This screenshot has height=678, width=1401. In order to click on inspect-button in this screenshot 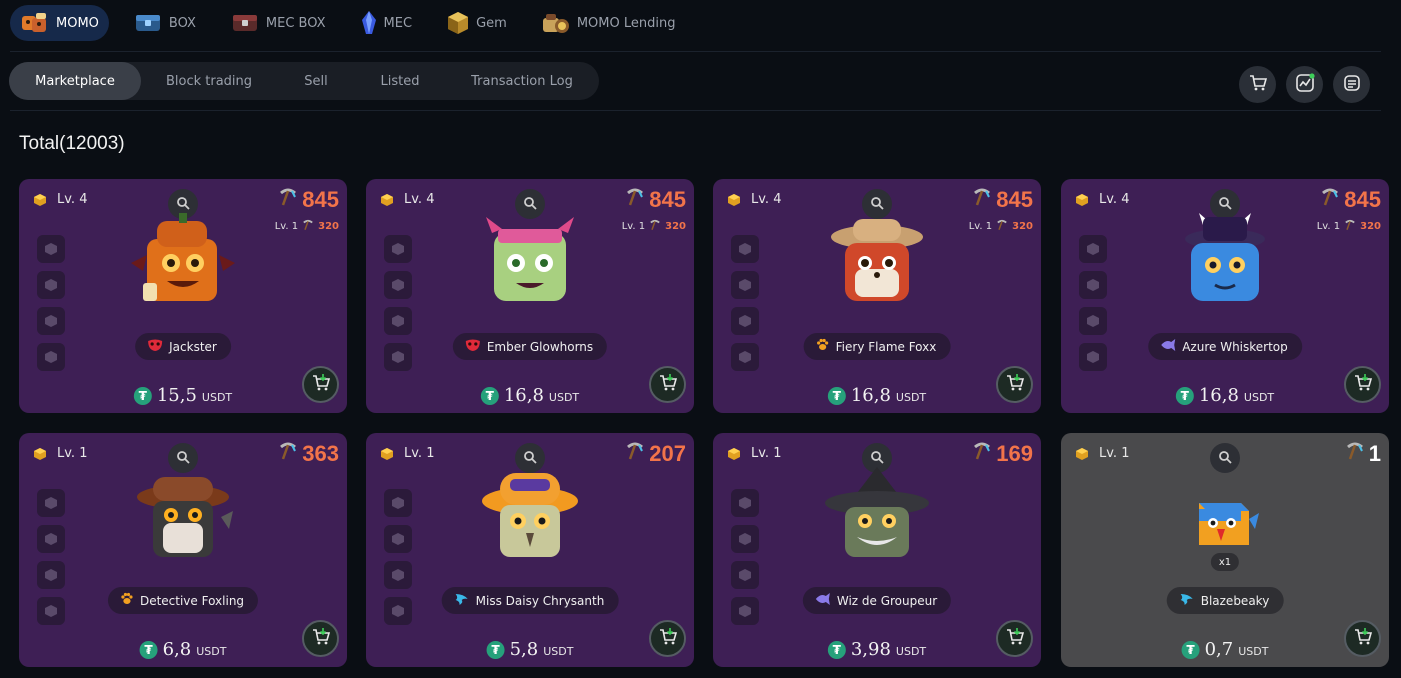, I will do `click(1225, 458)`.